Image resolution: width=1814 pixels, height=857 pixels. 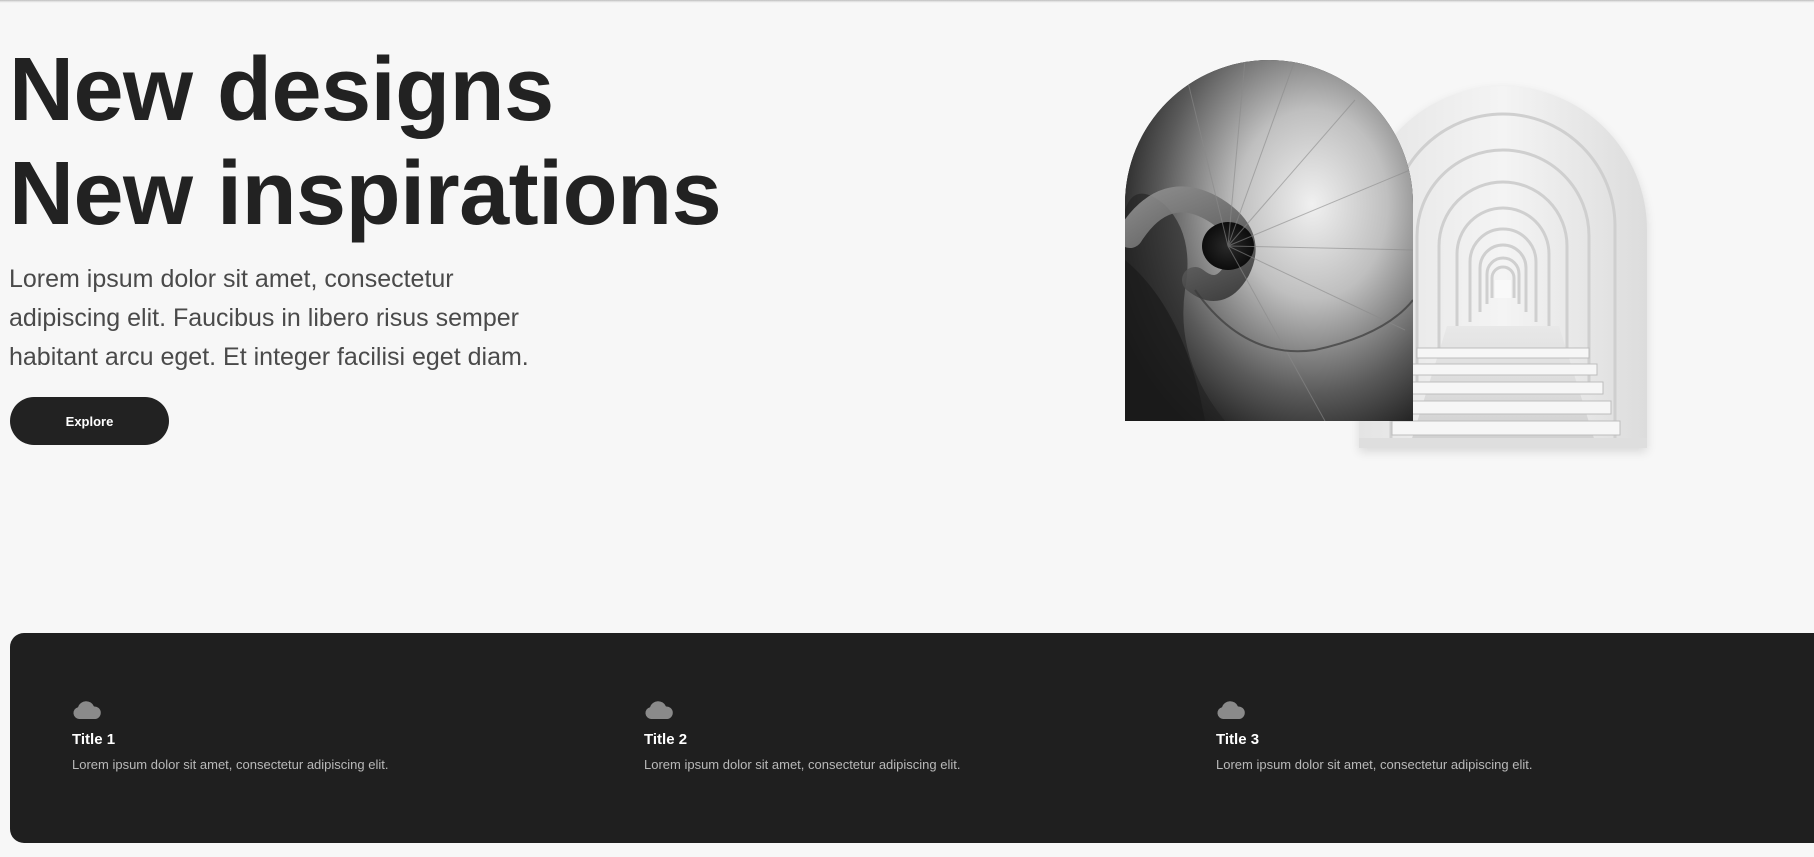 What do you see at coordinates (907, 1) in the screenshot?
I see `top-border` at bounding box center [907, 1].